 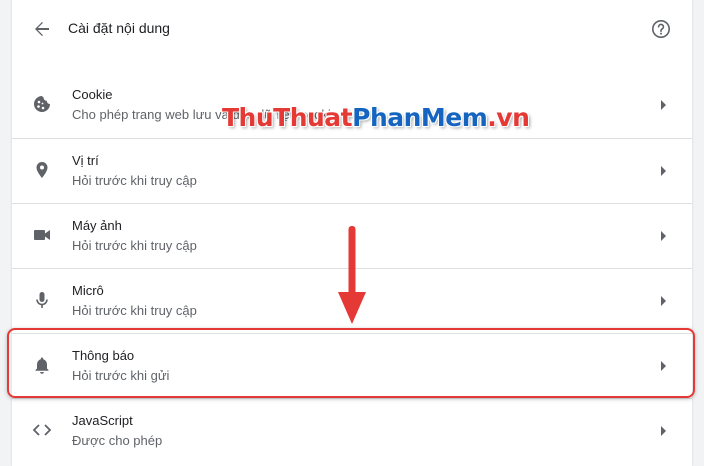 I want to click on code-icon, so click(x=42, y=430).